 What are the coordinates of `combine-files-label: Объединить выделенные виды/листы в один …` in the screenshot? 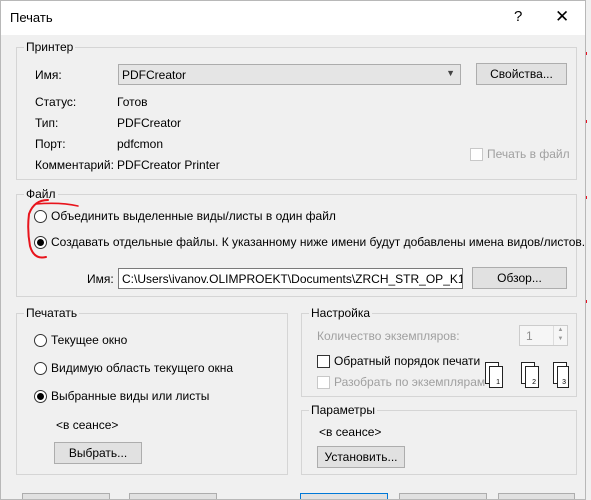 It's located at (193, 216).